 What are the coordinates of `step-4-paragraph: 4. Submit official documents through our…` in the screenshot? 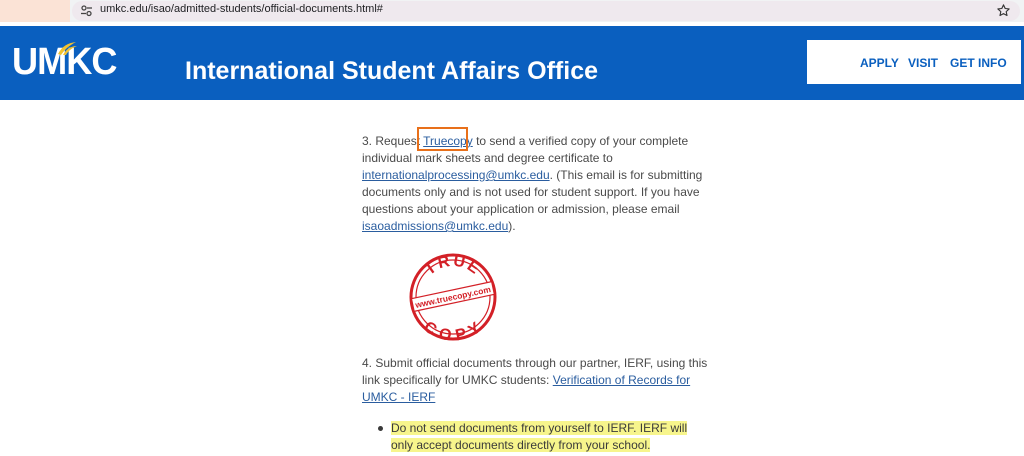 It's located at (542, 380).